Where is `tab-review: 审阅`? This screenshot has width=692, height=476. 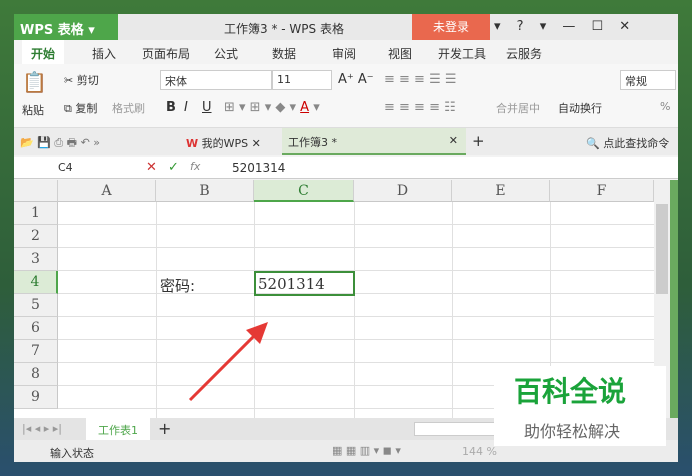
tab-review: 审阅 is located at coordinates (344, 53).